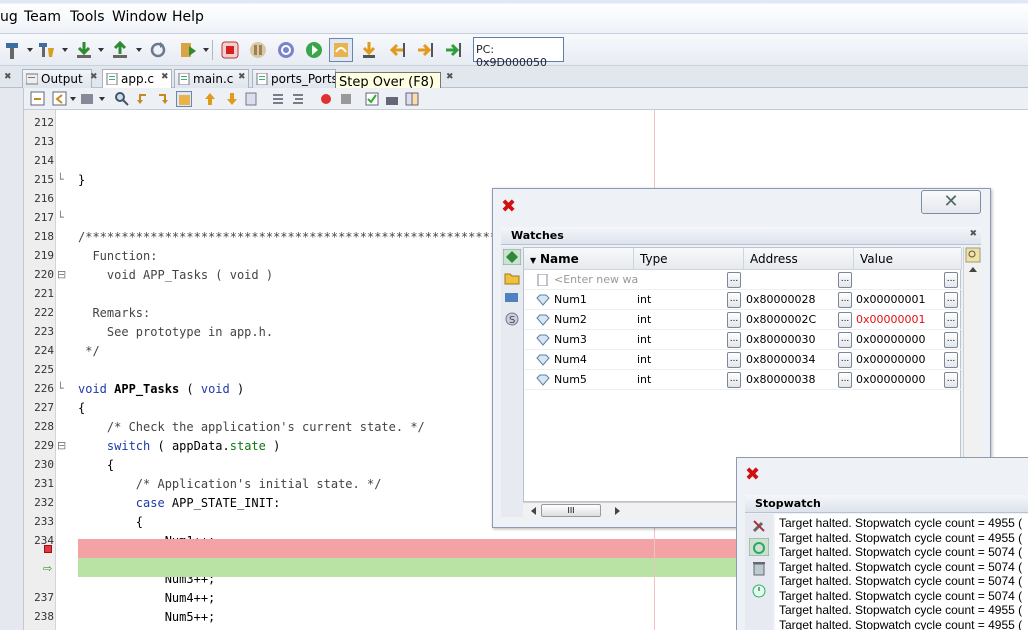  I want to click on tools-icon, so click(759, 526).